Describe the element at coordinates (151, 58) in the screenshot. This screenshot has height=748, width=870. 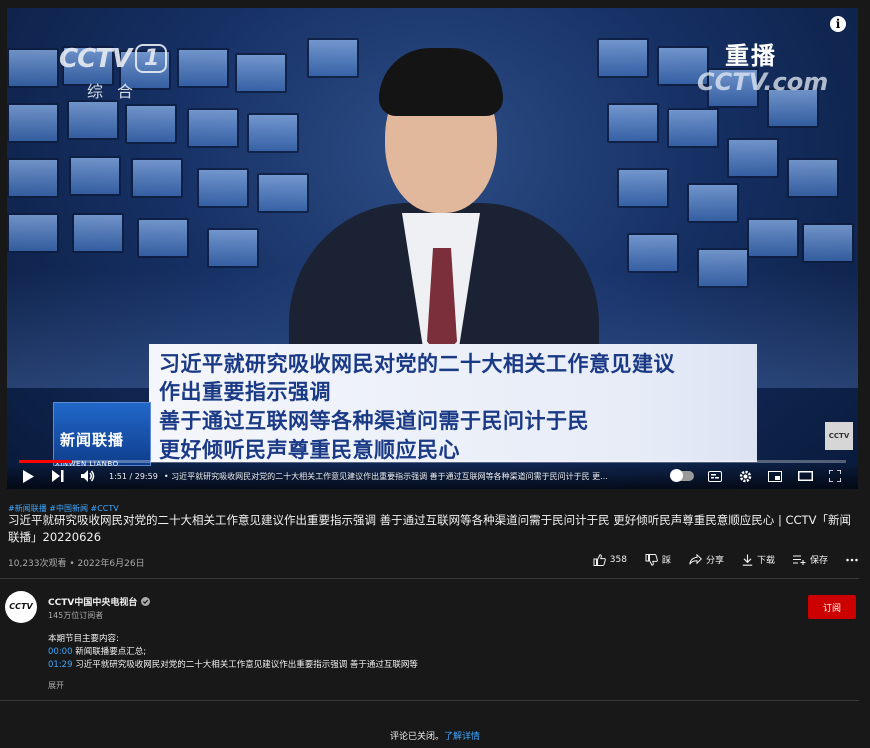
I see `channel-number: 1` at that location.